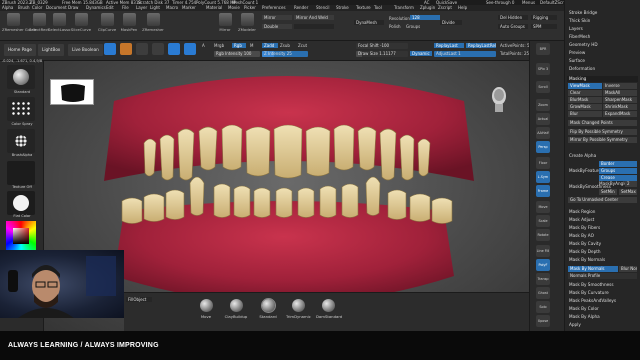 The height and width of the screenshot is (360, 640). What do you see at coordinates (513, 17) in the screenshot?
I see `del-hidden-button: Del Hidden` at bounding box center [513, 17].